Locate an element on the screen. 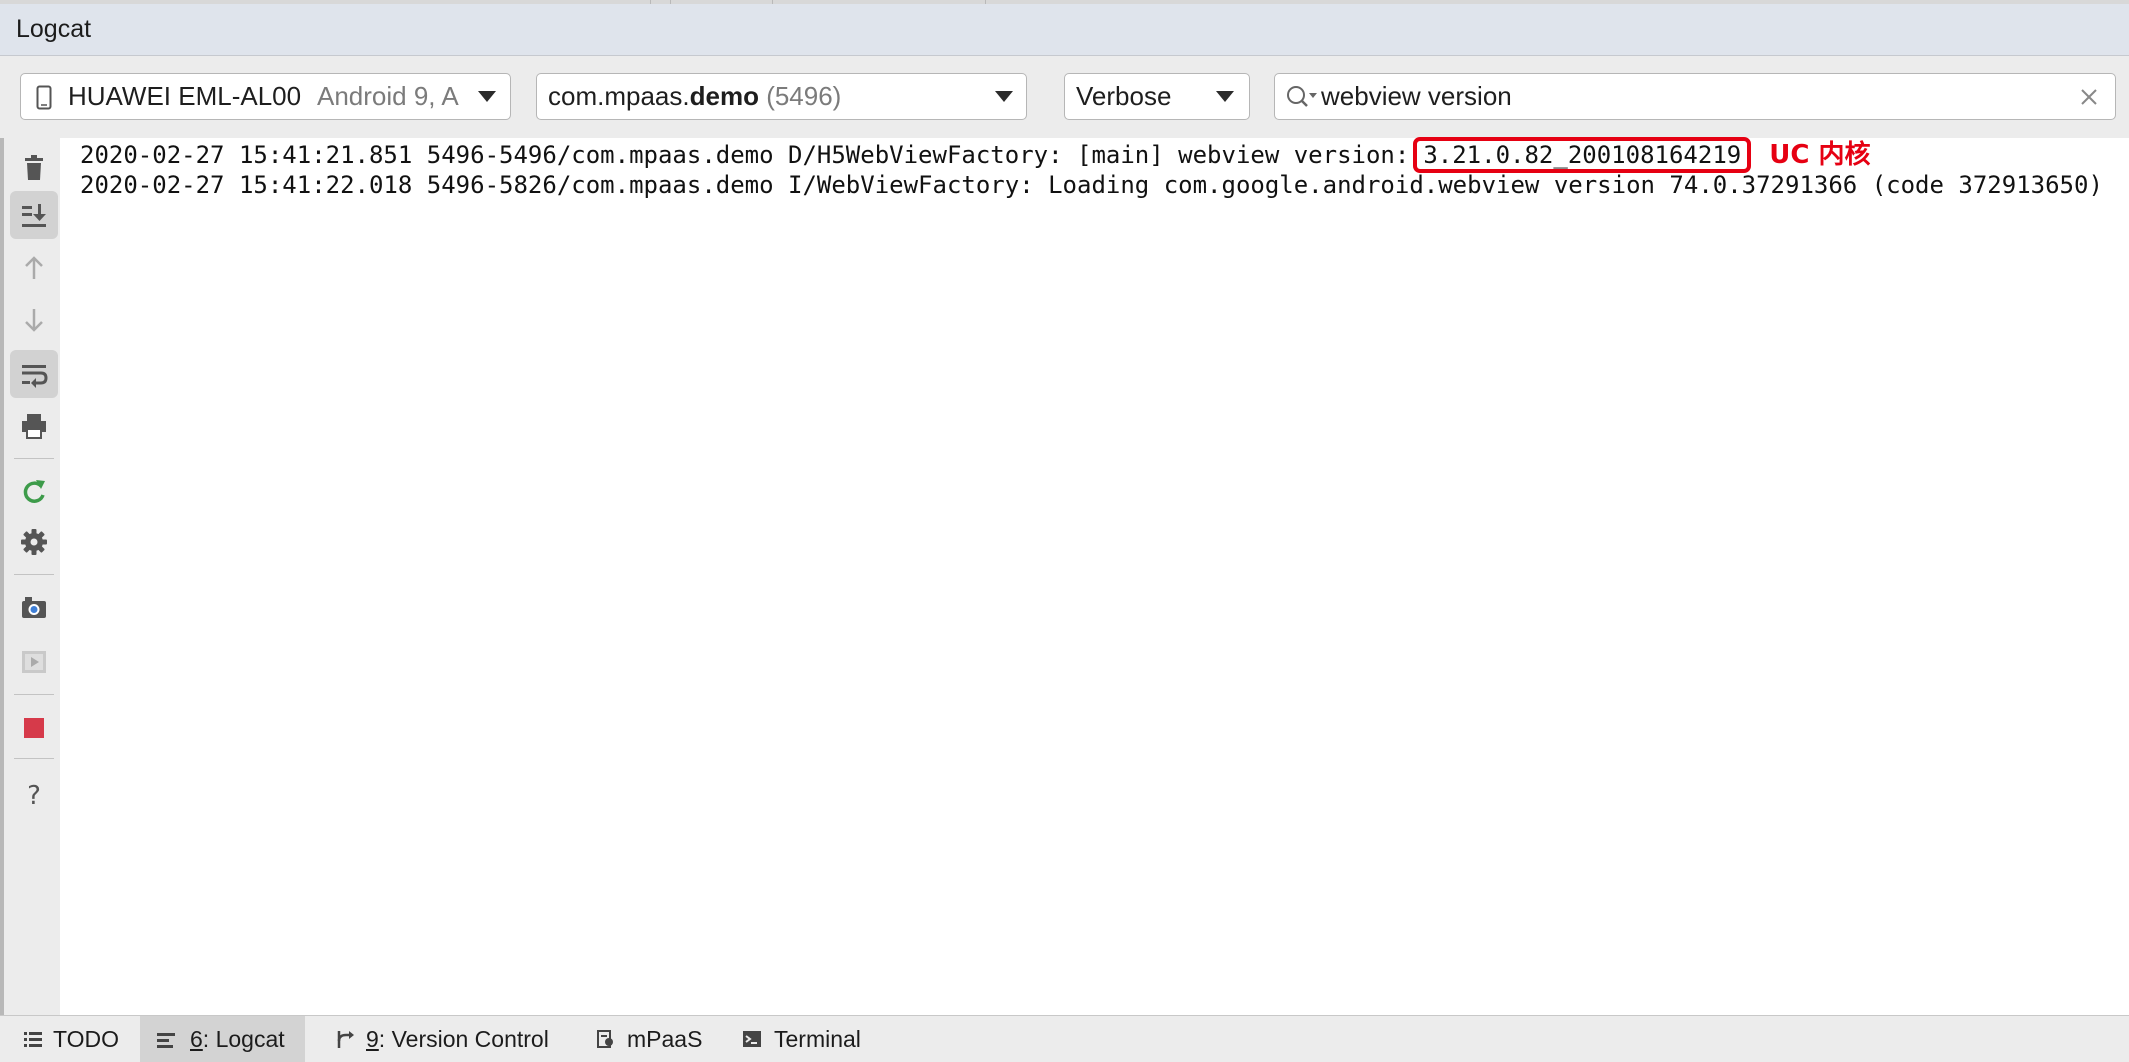  tab-label: TODO is located at coordinates (86, 1039).